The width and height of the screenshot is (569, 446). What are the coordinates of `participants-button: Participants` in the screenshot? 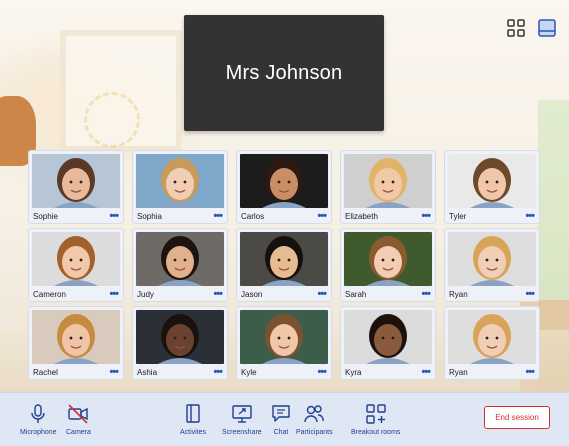 It's located at (314, 419).